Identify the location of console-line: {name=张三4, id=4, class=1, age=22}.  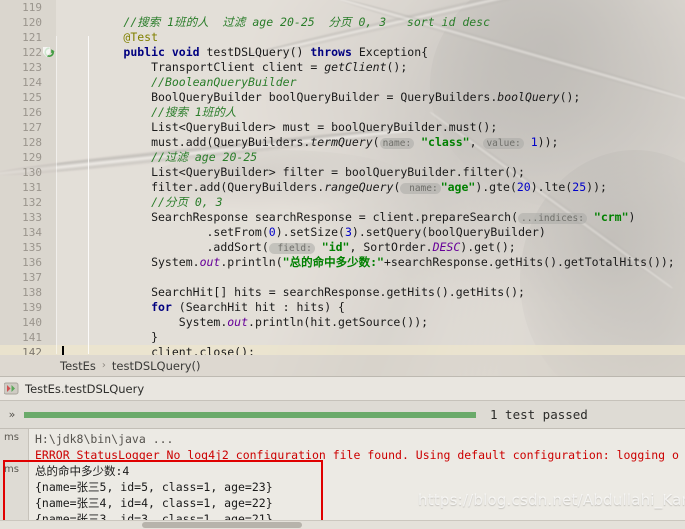
(154, 503).